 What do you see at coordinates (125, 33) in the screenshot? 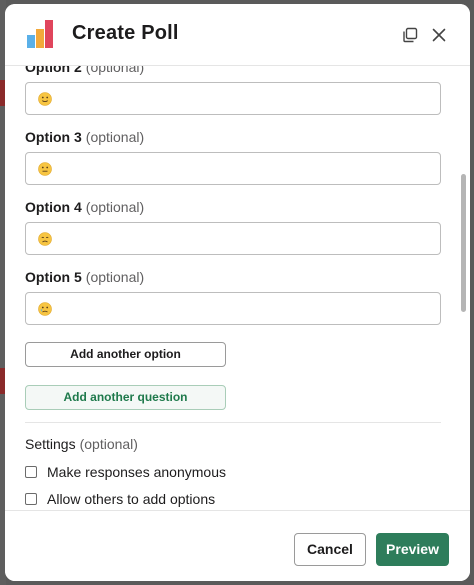
I see `modal-title: Create Poll` at bounding box center [125, 33].